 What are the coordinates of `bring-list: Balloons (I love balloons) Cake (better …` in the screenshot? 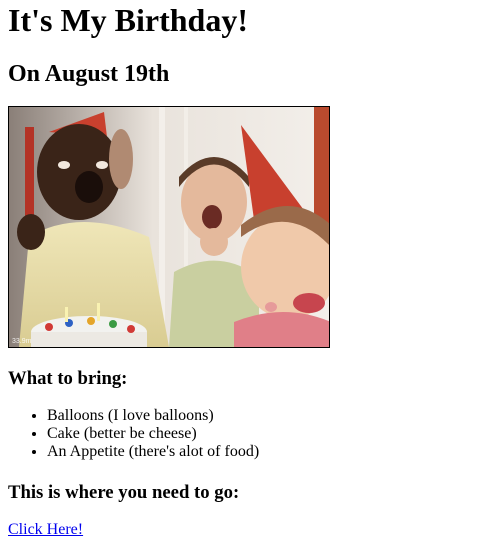 It's located at (133, 434).